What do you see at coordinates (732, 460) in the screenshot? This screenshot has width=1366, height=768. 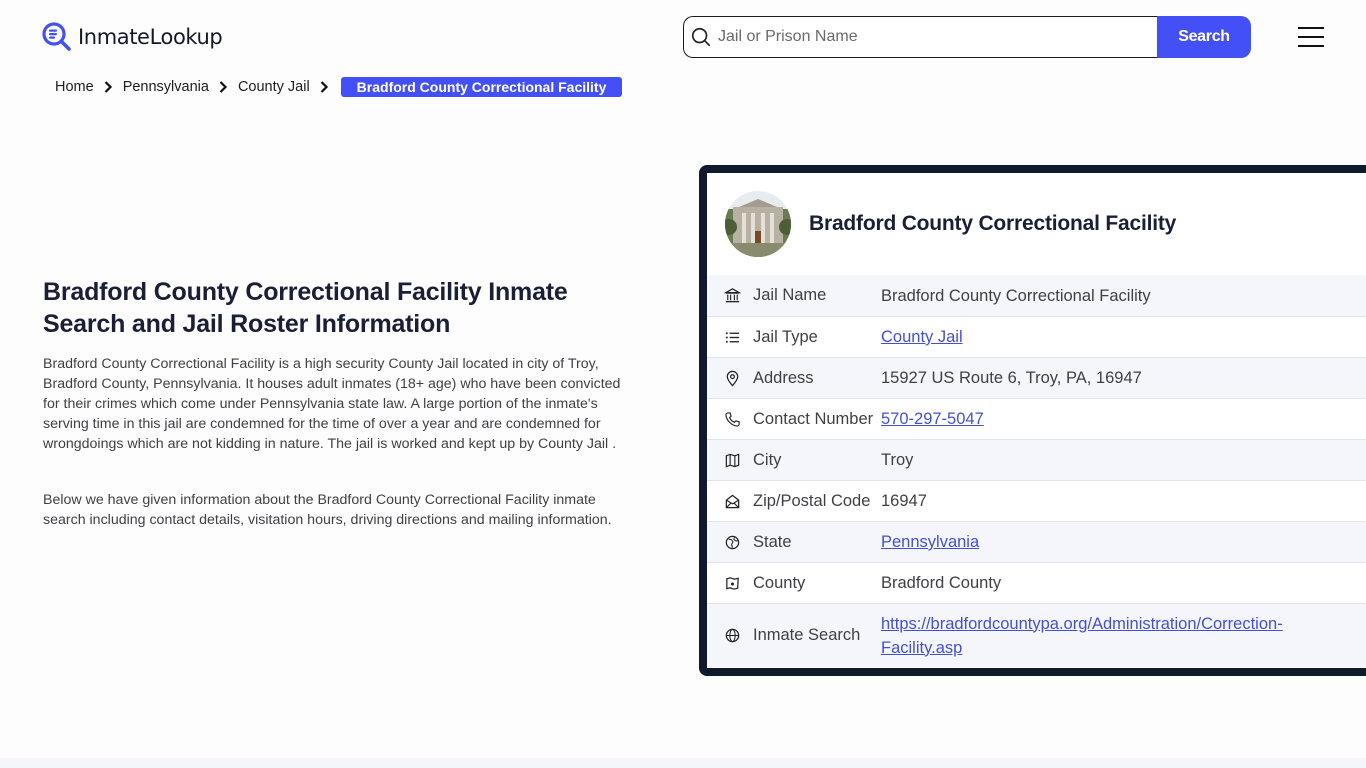 I see `map-icon` at bounding box center [732, 460].